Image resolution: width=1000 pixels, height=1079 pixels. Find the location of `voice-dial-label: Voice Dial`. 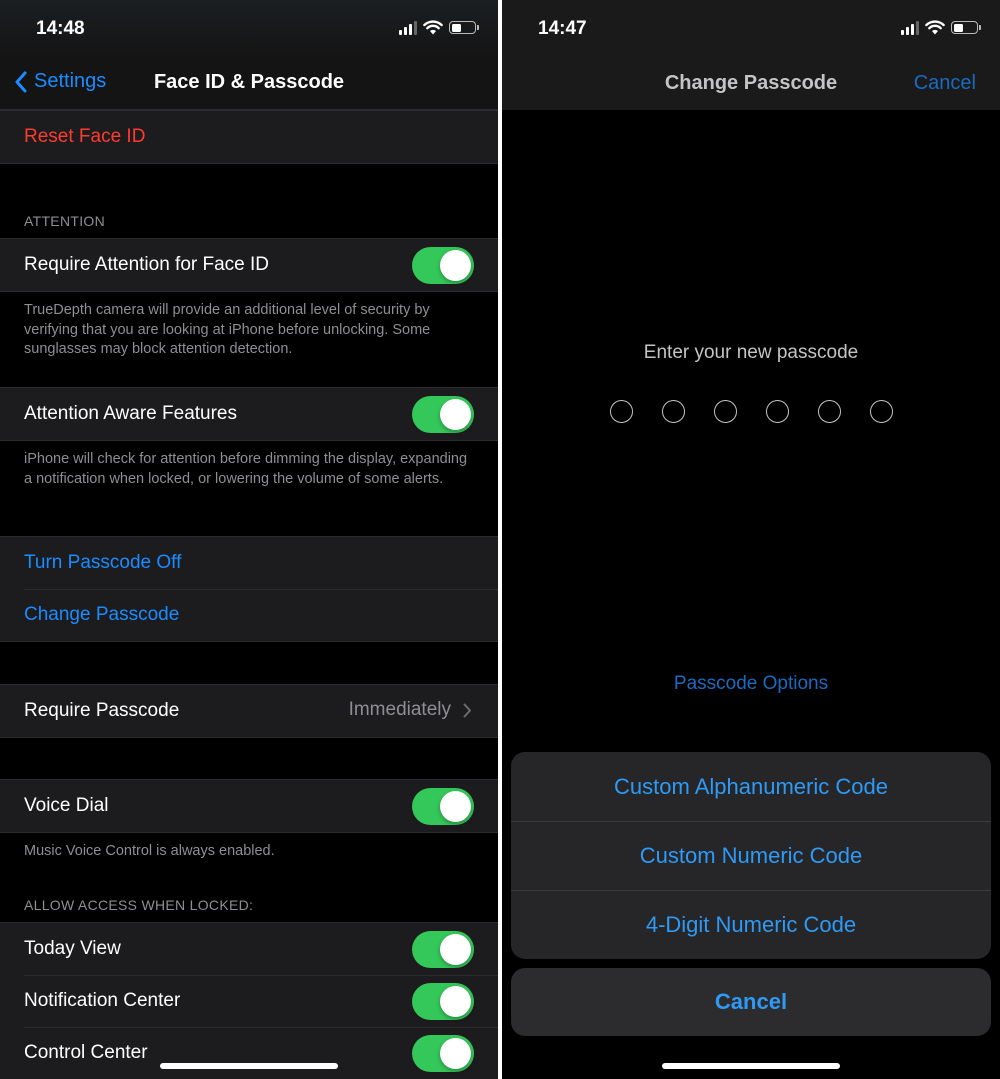

voice-dial-label: Voice Dial is located at coordinates (66, 805).